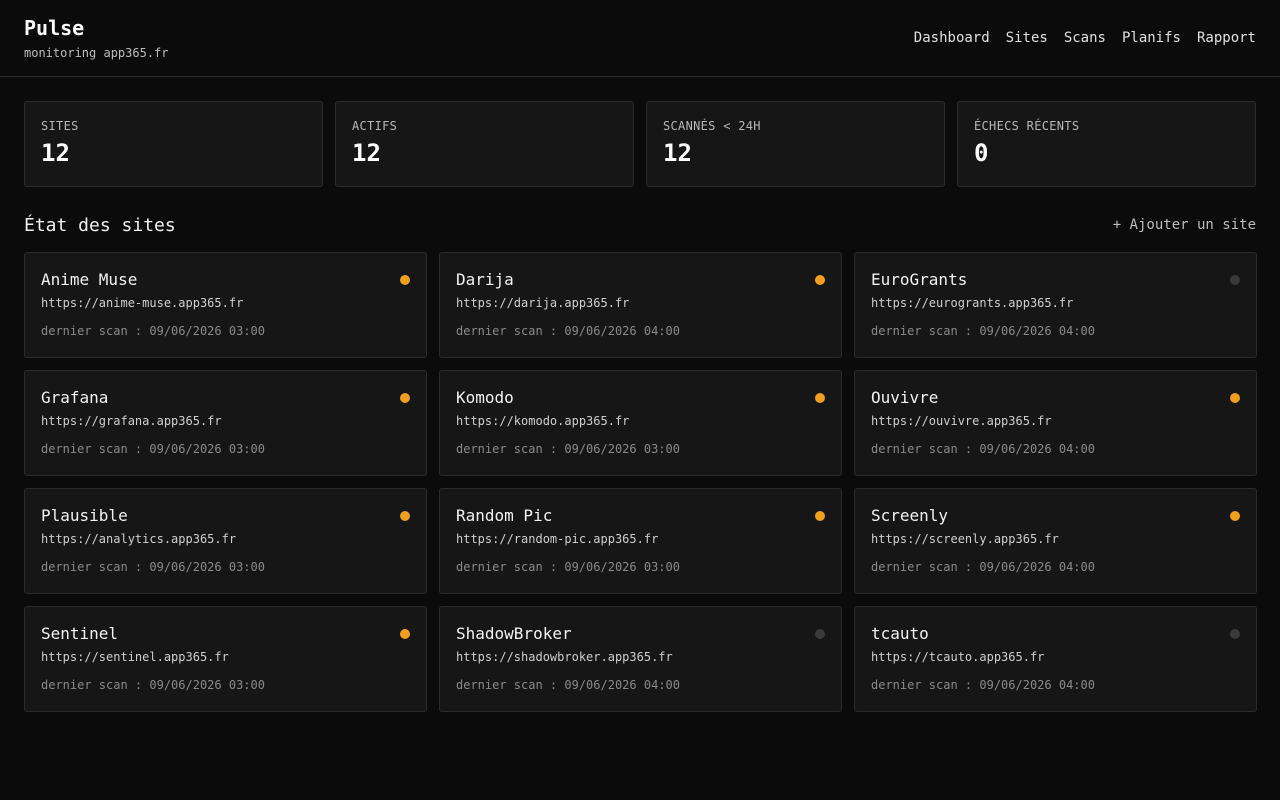 The height and width of the screenshot is (800, 1280). Describe the element at coordinates (80, 633) in the screenshot. I see `site-name: Sentinel` at that location.